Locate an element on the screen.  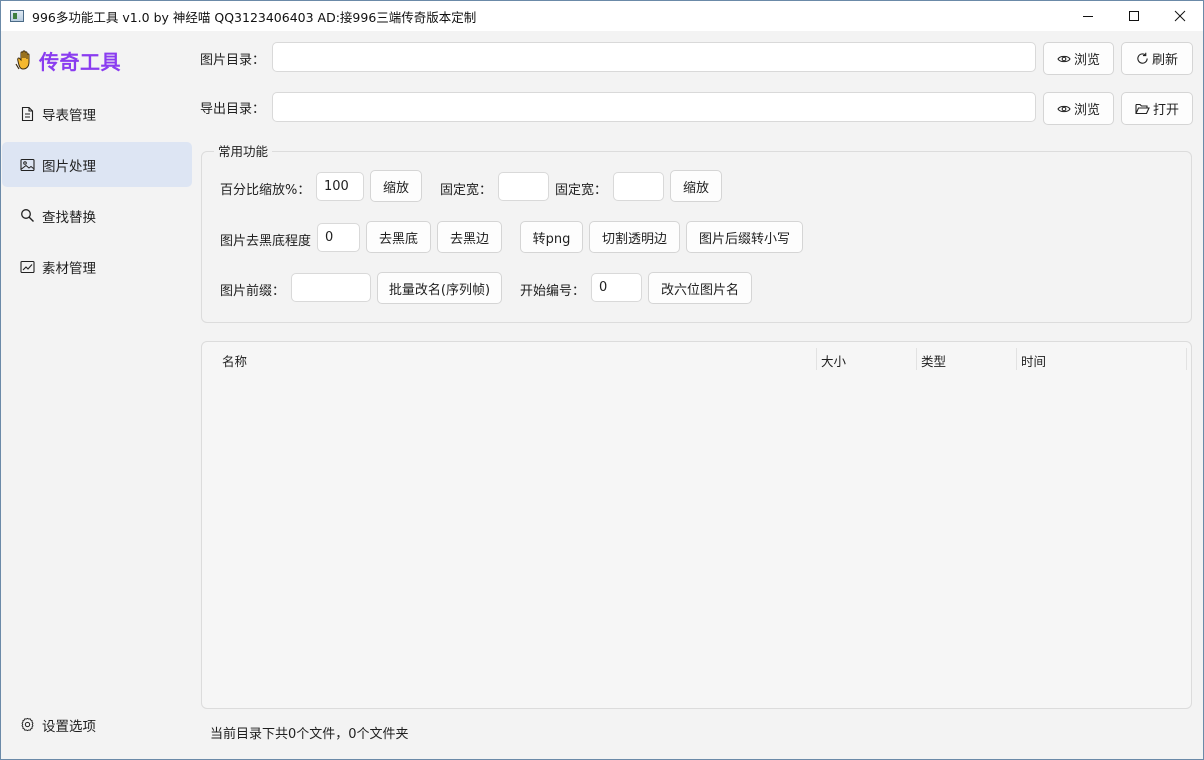
sidebar-item-label: 素材管理 is located at coordinates (69, 268).